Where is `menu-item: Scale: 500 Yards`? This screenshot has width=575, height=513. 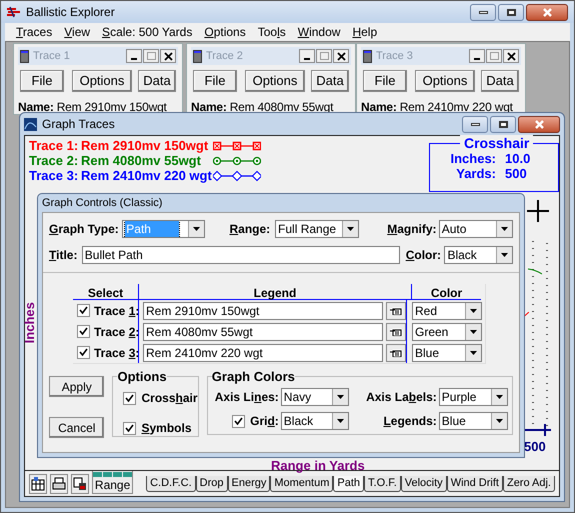 menu-item: Scale: 500 Yards is located at coordinates (147, 32).